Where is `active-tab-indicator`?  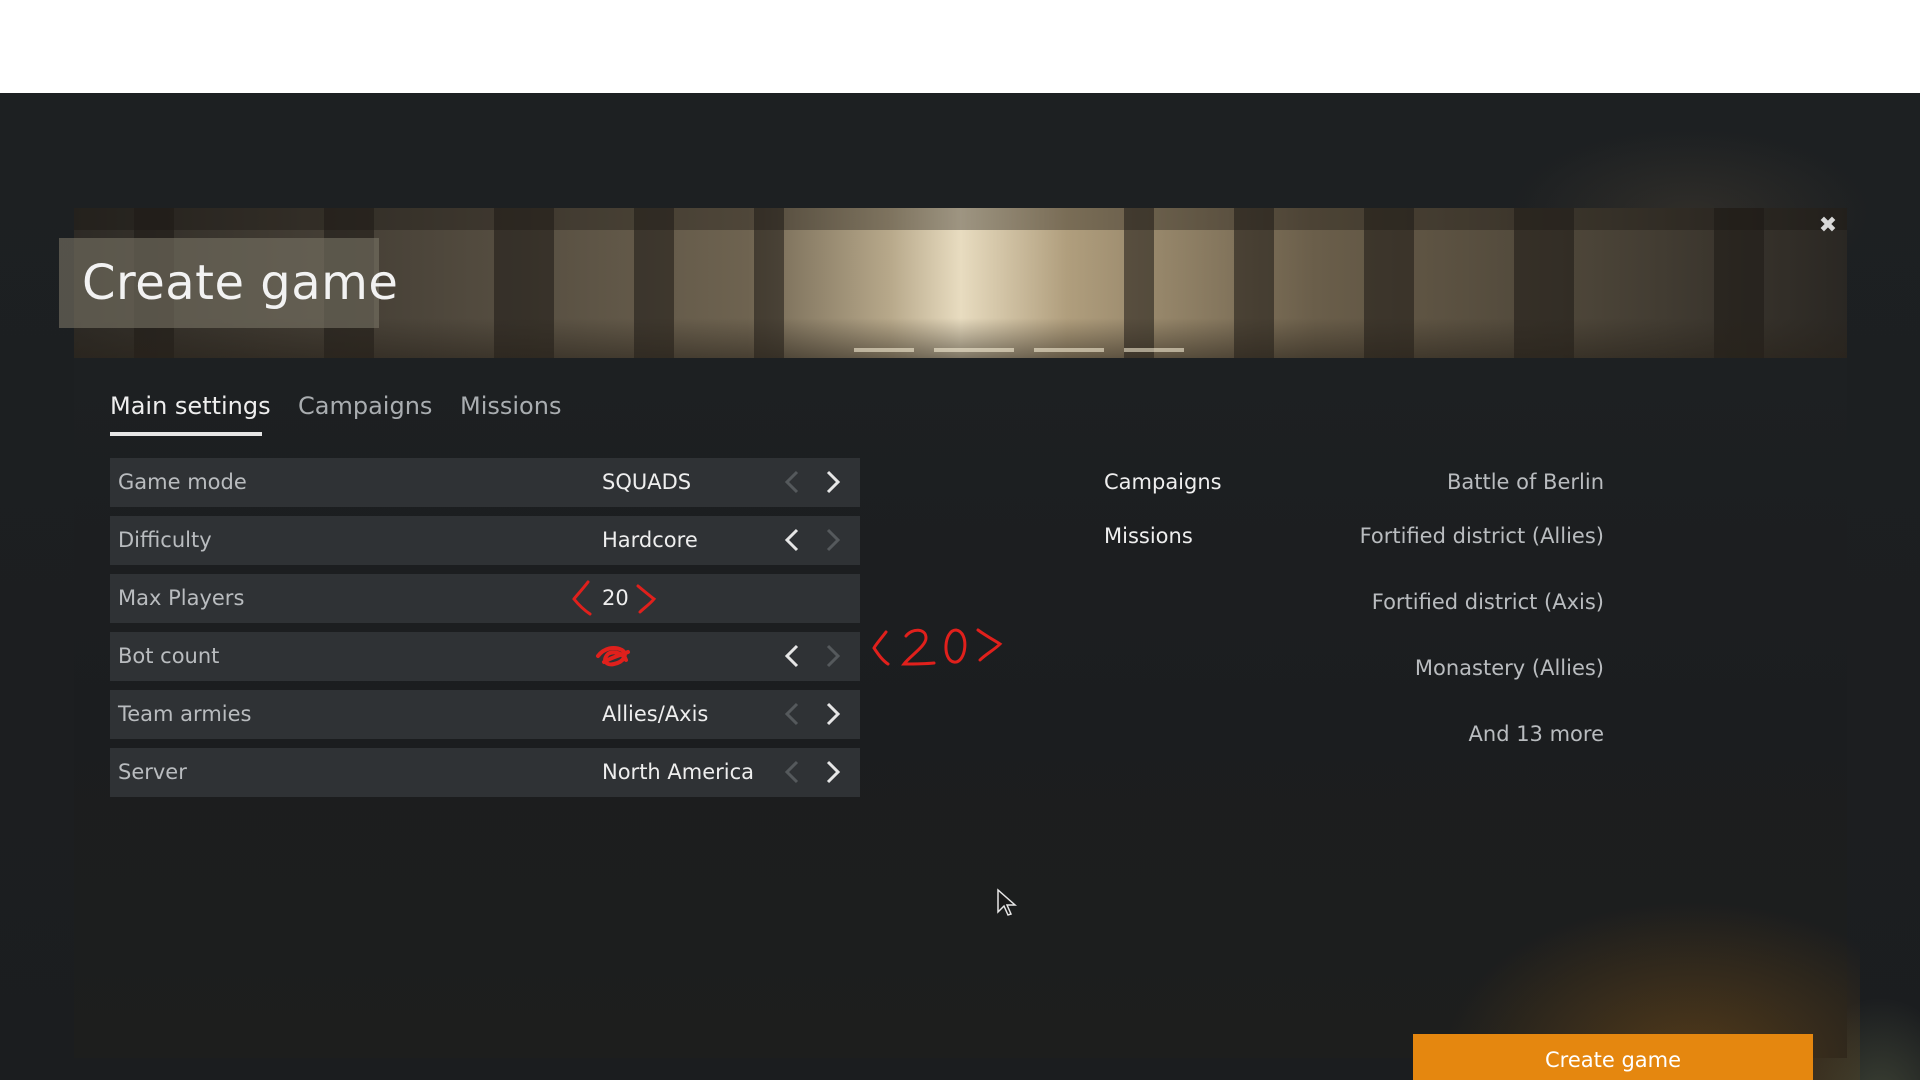
active-tab-indicator is located at coordinates (186, 434).